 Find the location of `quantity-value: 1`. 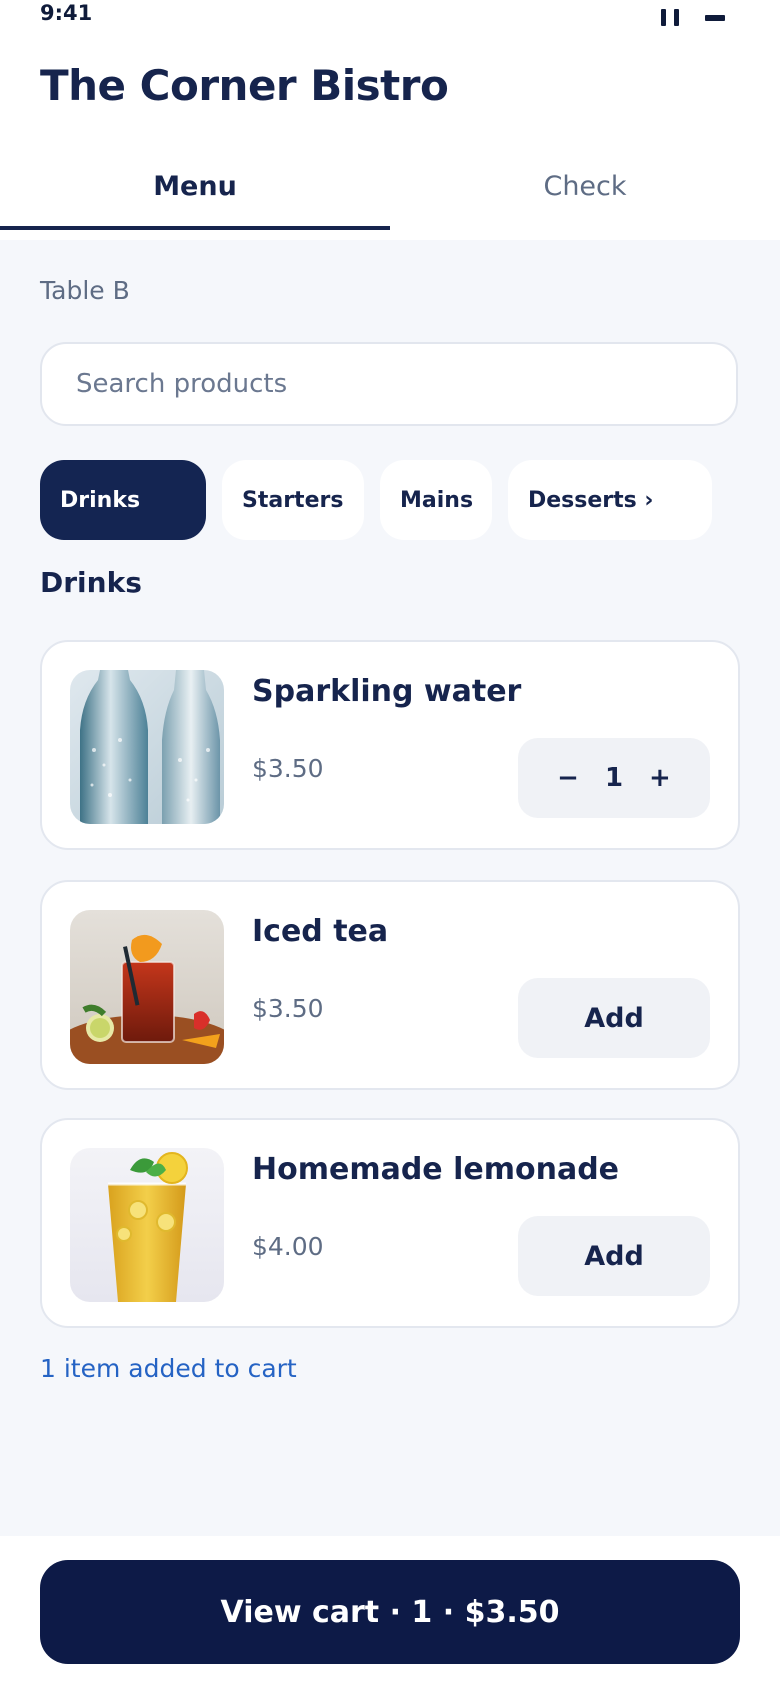

quantity-value: 1 is located at coordinates (614, 778).